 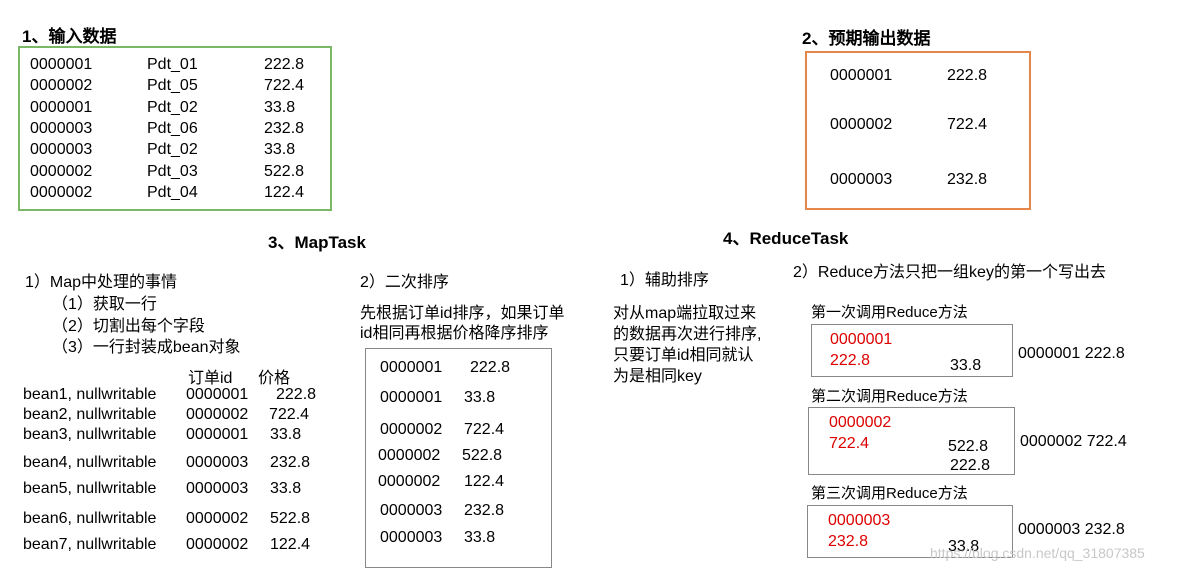 I want to click on bean-row-cell: 232.8, so click(x=290, y=462).